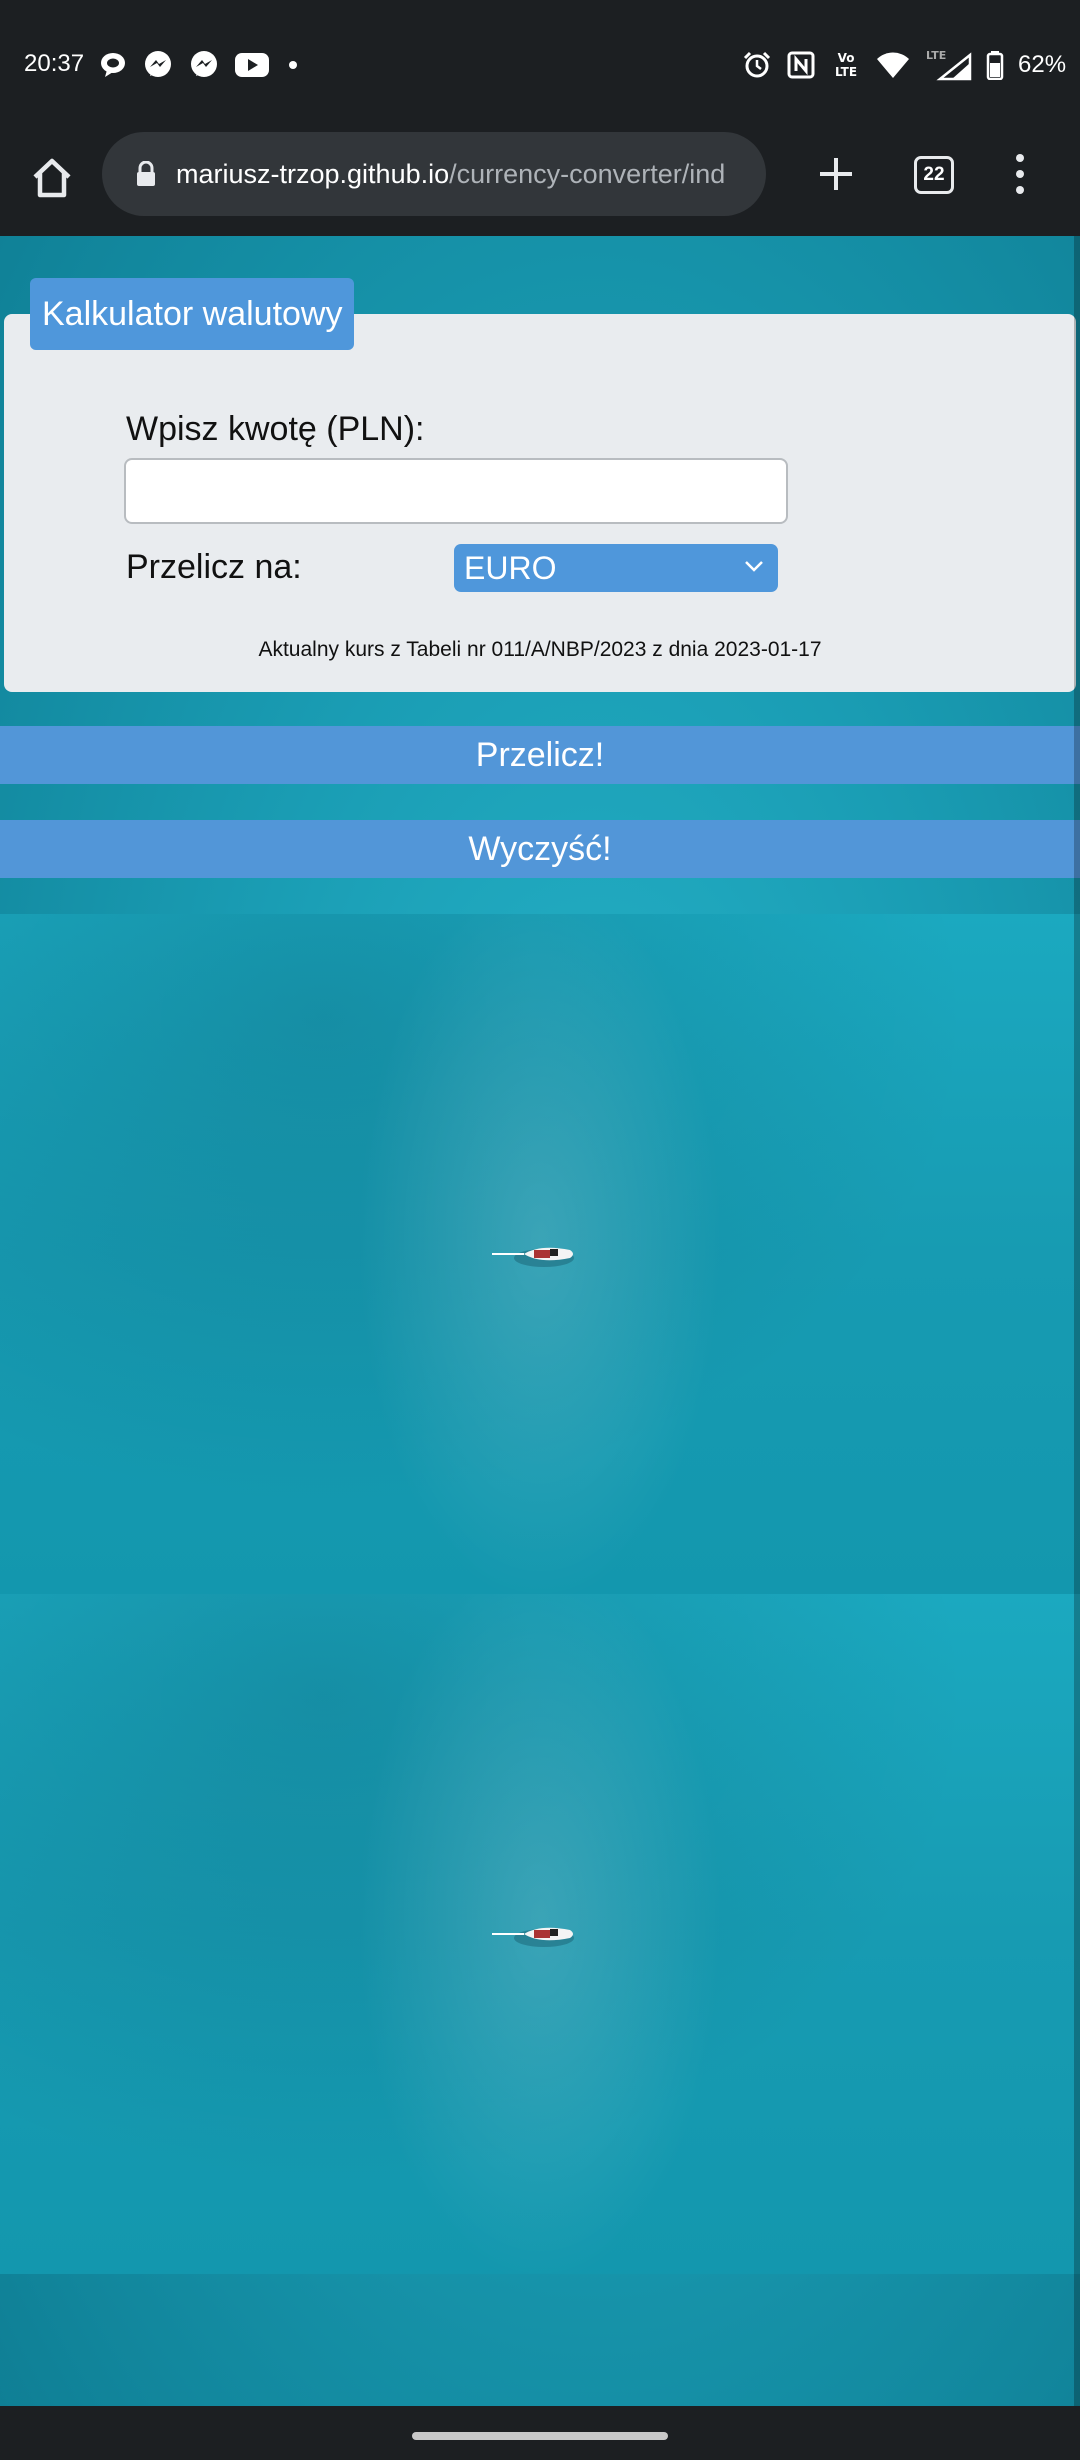 This screenshot has height=2460, width=1080. What do you see at coordinates (252, 65) in the screenshot?
I see `youtube-icon` at bounding box center [252, 65].